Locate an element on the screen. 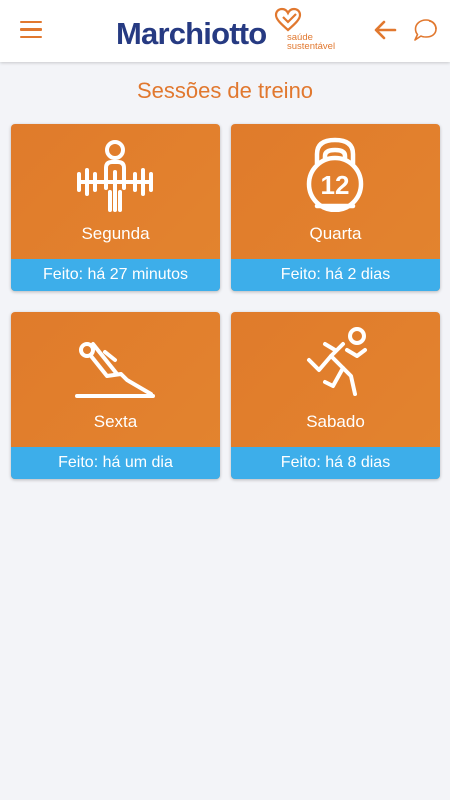 This screenshot has width=450, height=800. stretching-icon is located at coordinates (115, 370).